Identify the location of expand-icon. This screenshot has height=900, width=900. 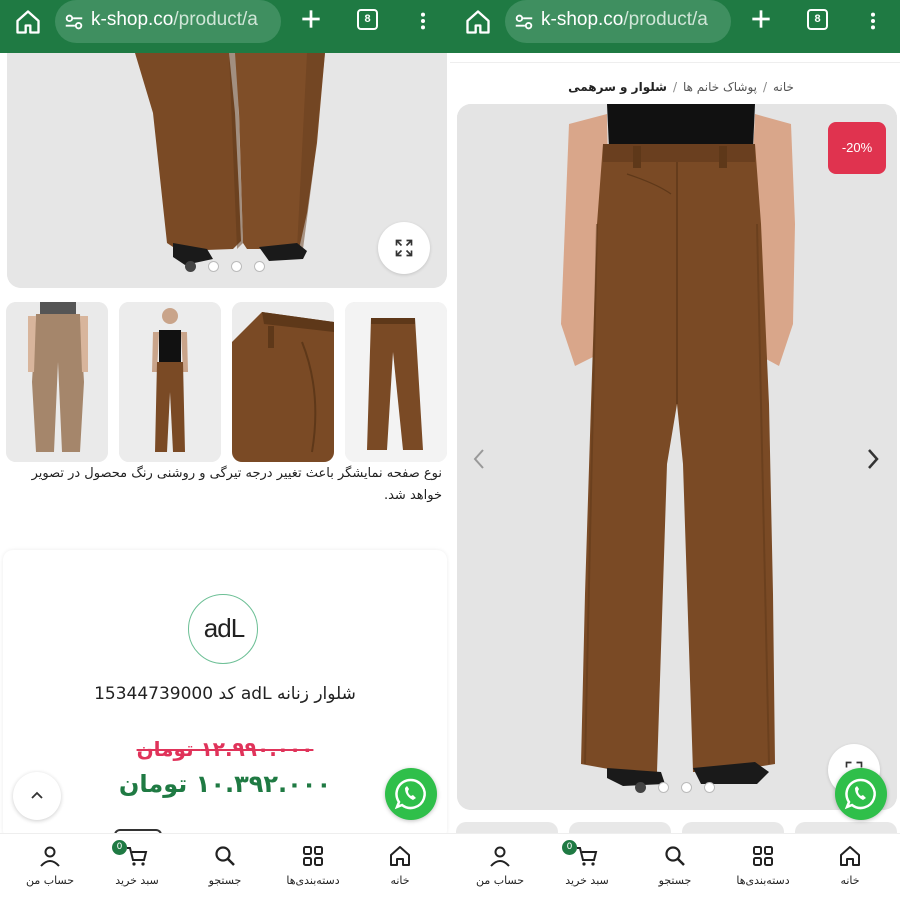
(404, 248).